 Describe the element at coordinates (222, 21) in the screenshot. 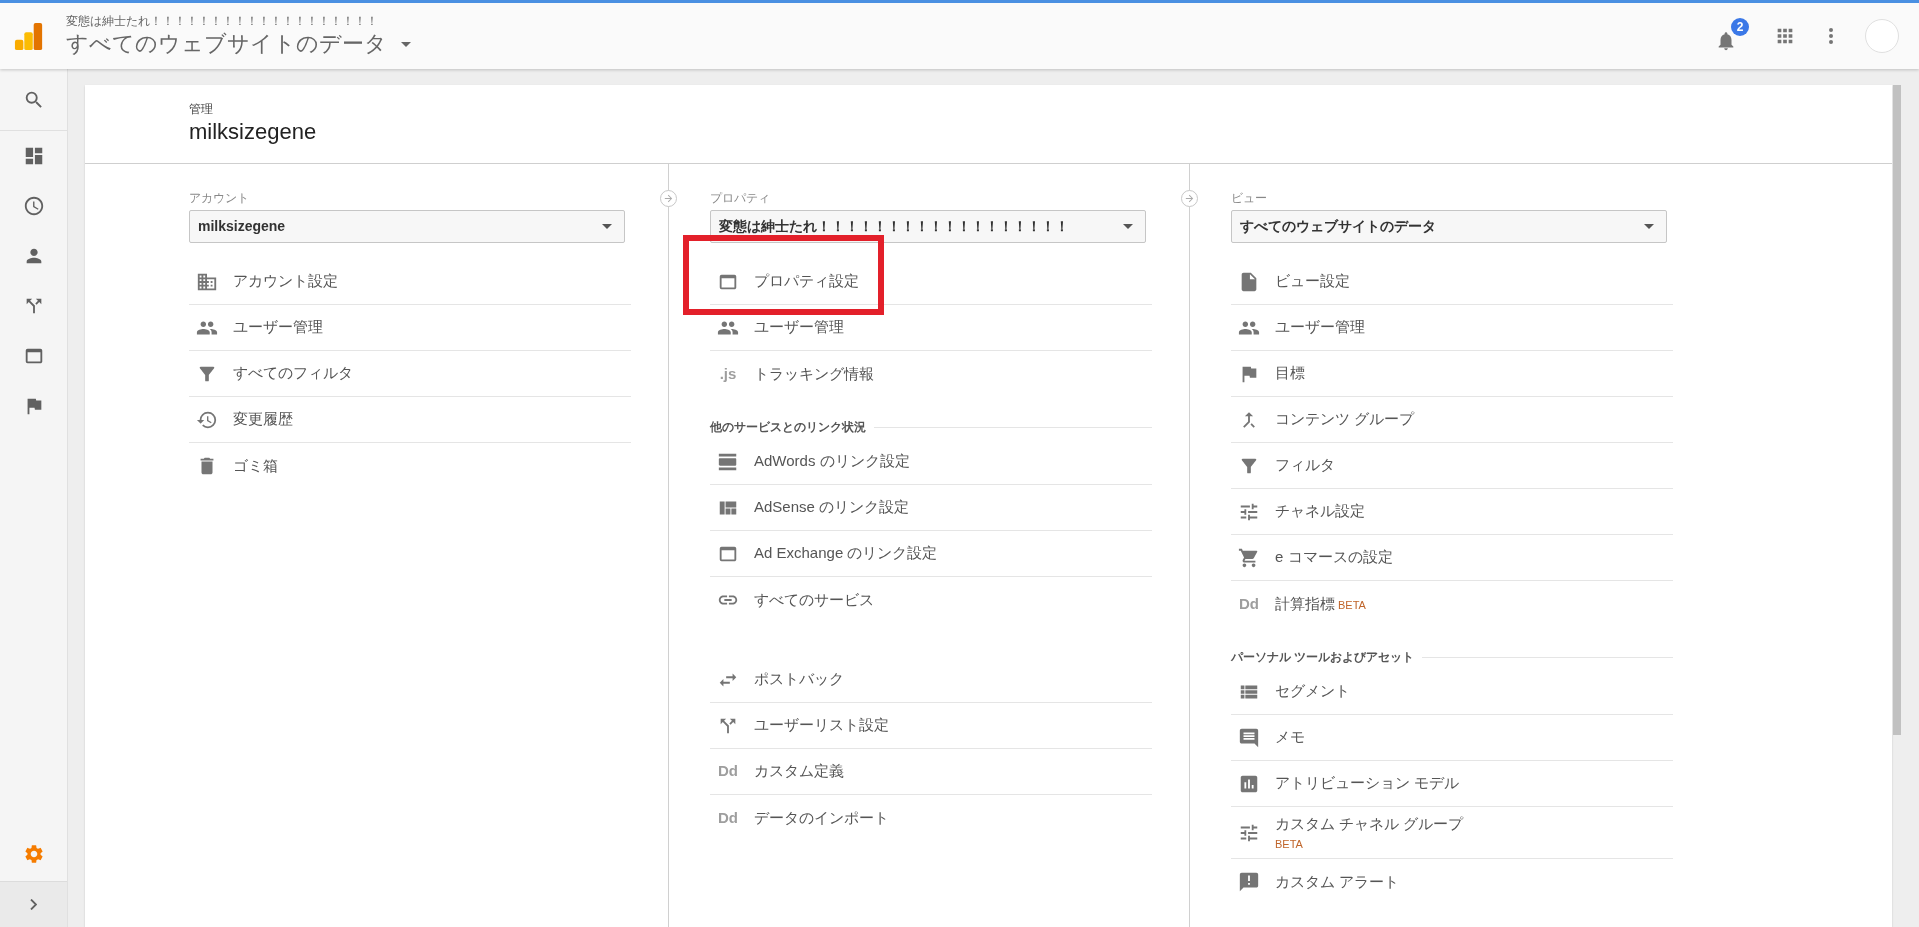

I see `property-name: 変態は紳士たれ！！！！！！！！！！！！！！！！！！！` at that location.